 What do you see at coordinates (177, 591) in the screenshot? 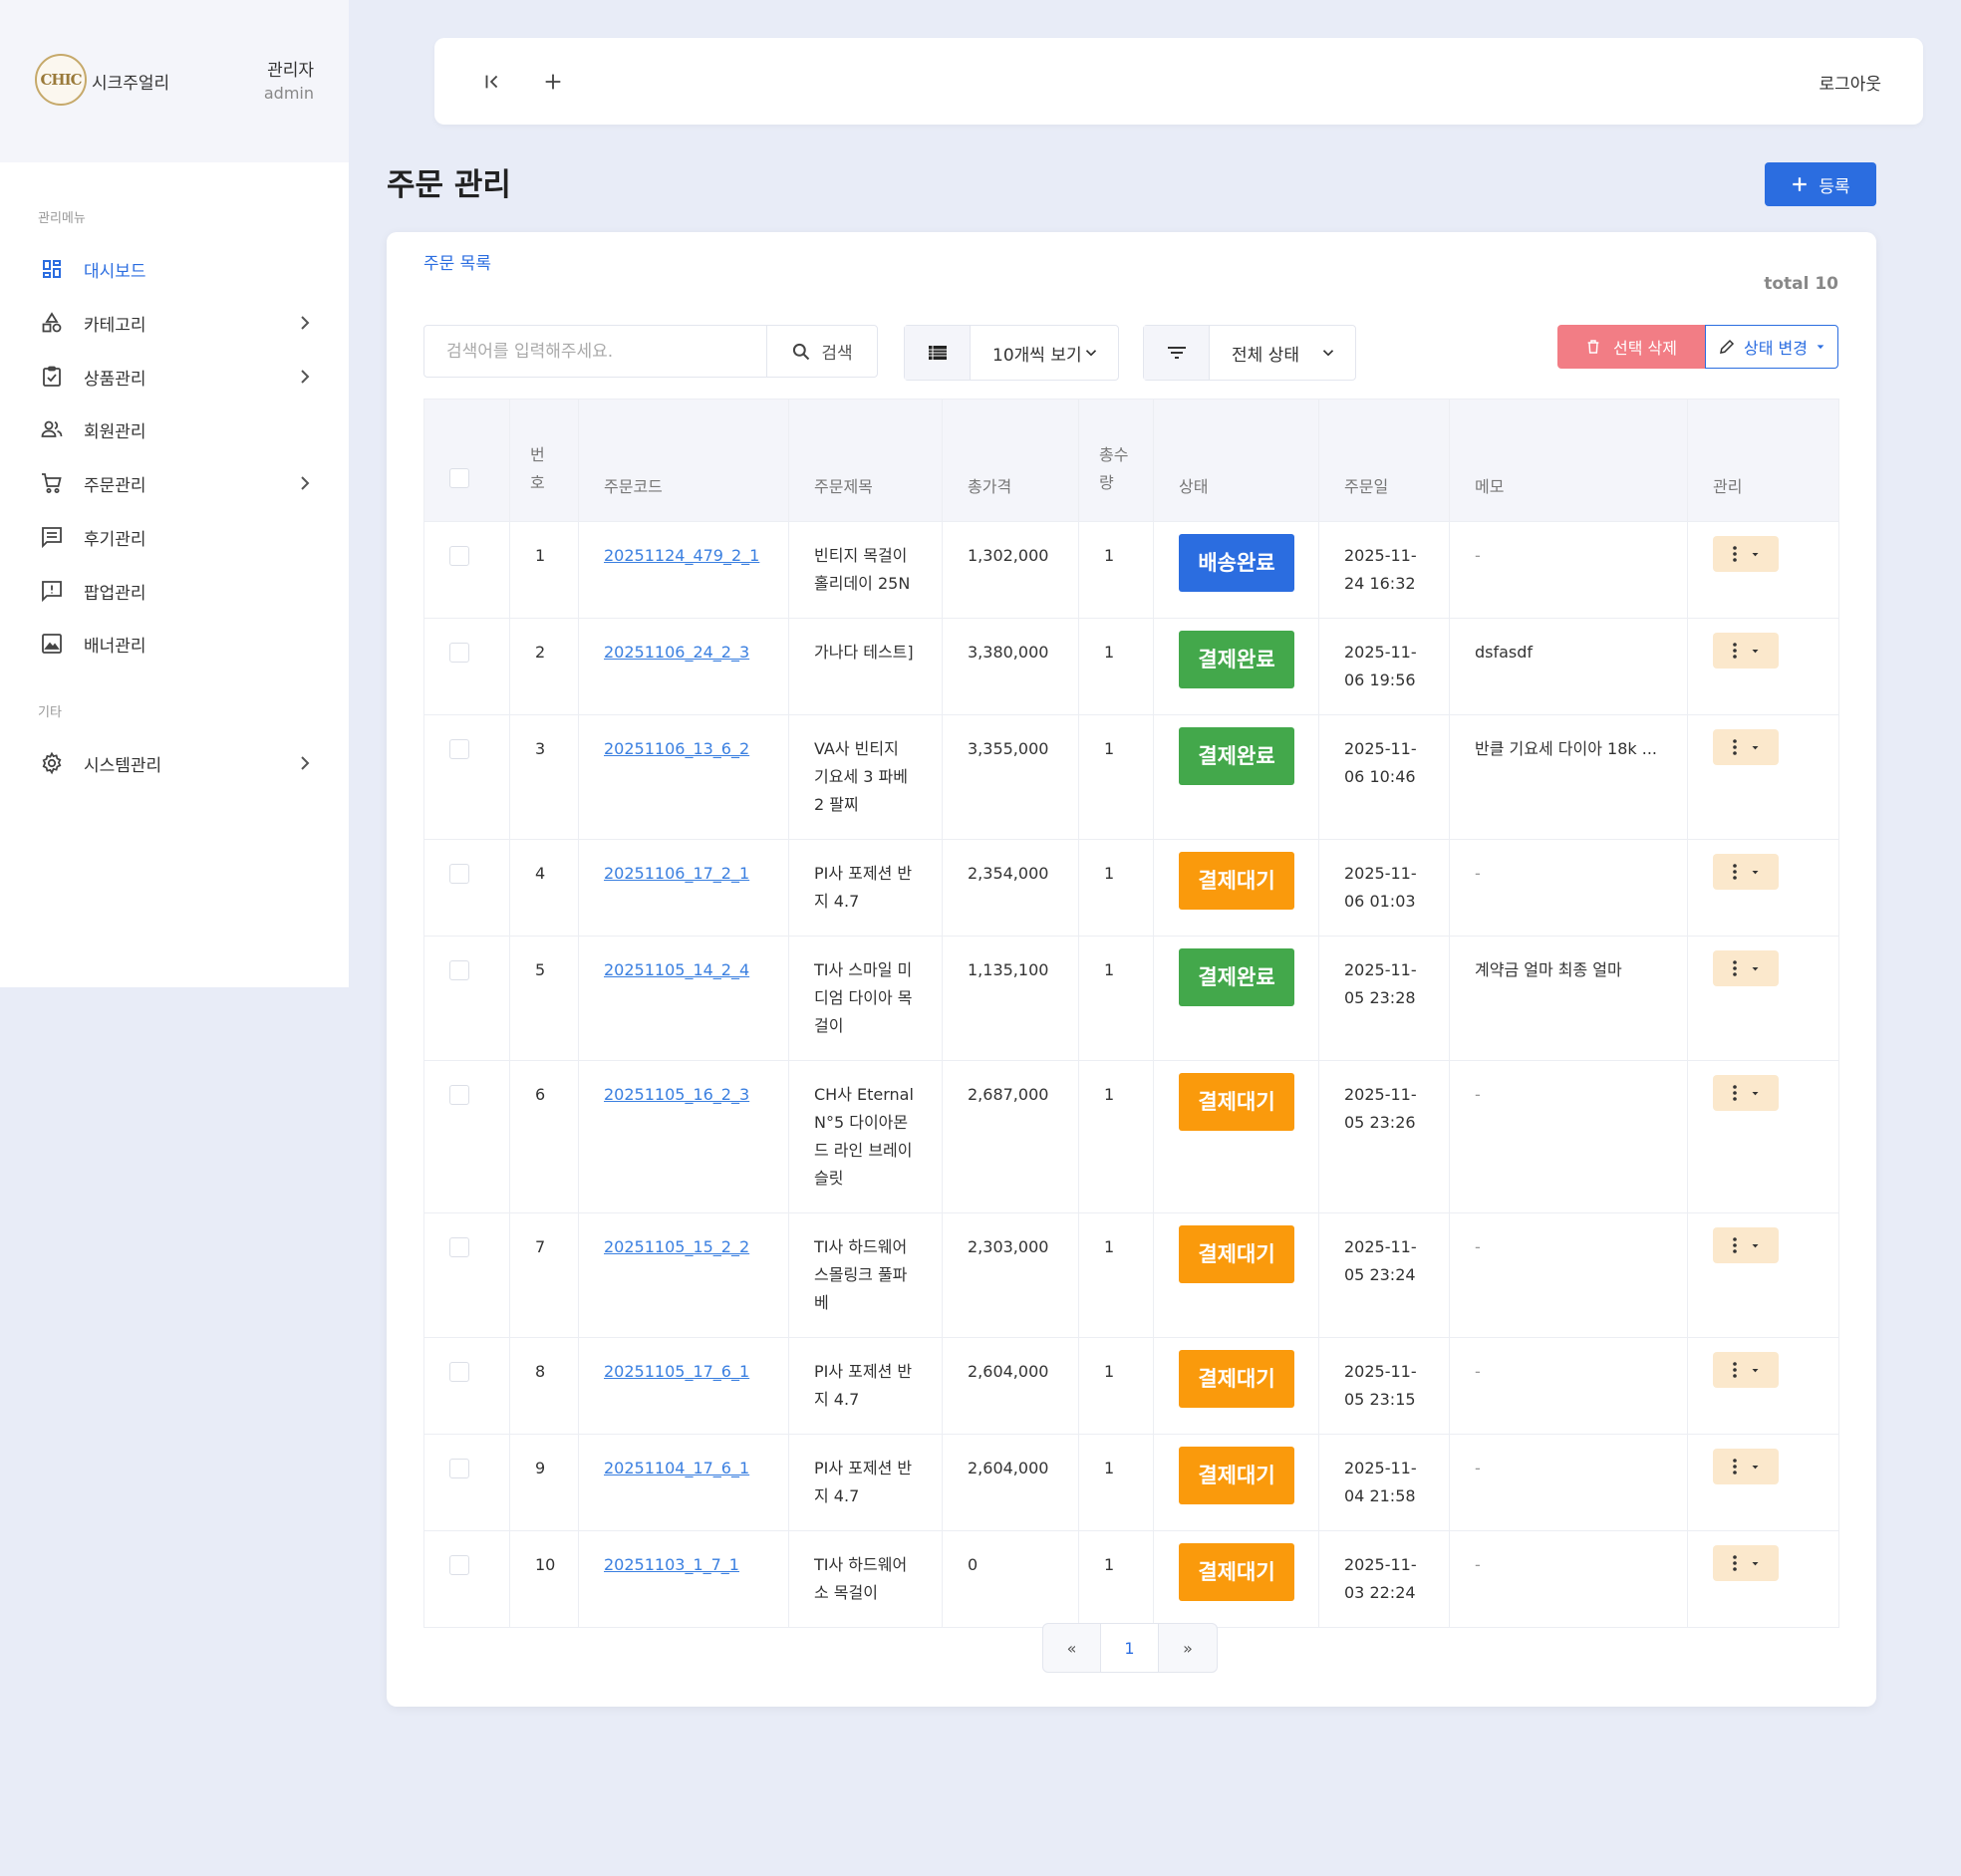
I see `sidebar-item-popups: 팝업관리` at bounding box center [177, 591].